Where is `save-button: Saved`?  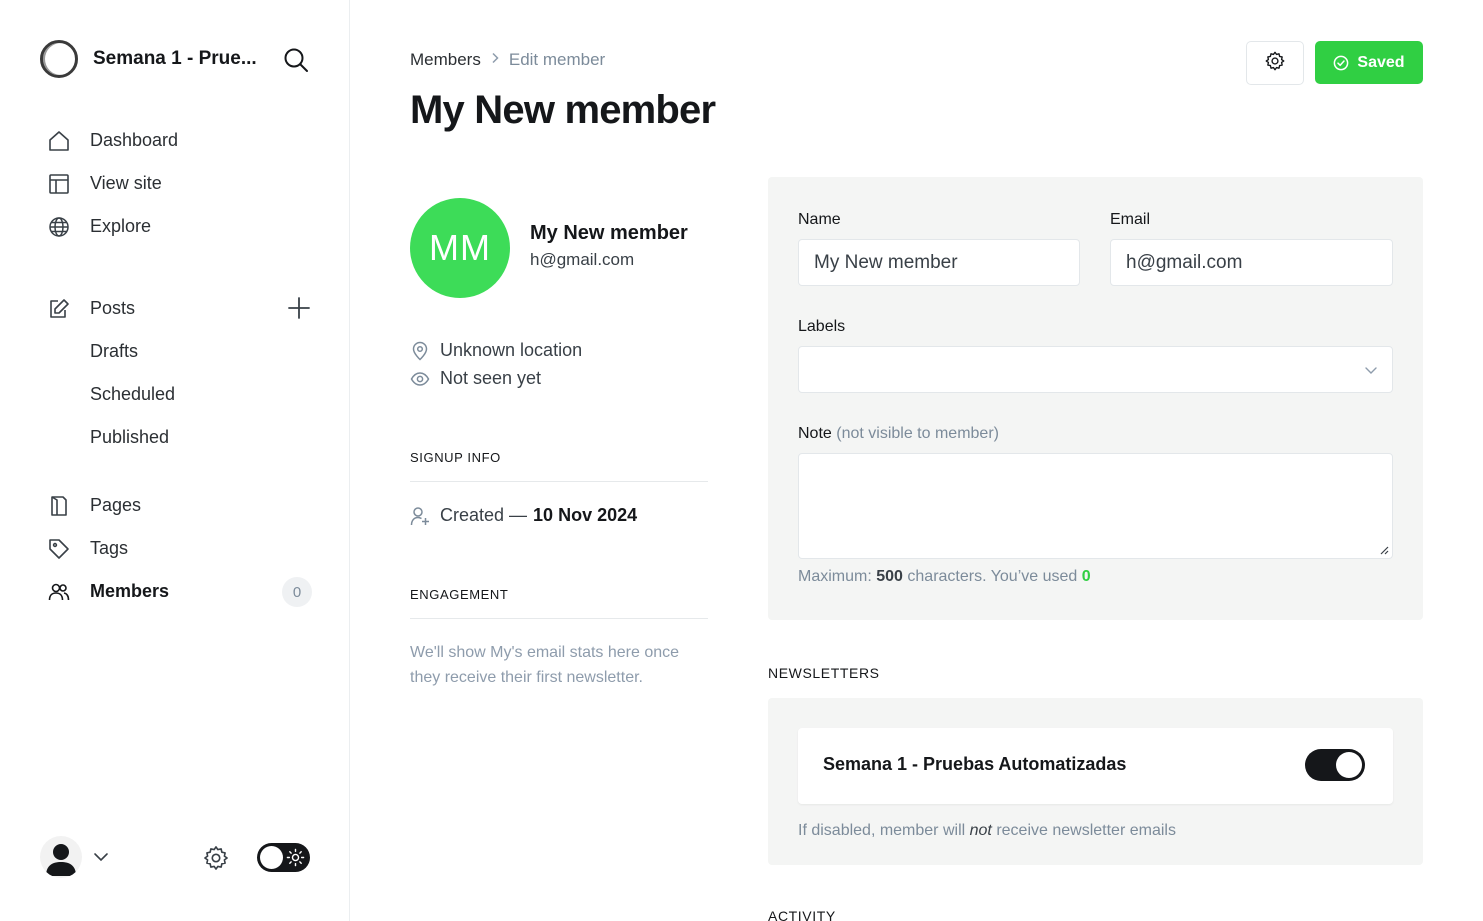
save-button: Saved is located at coordinates (1369, 62).